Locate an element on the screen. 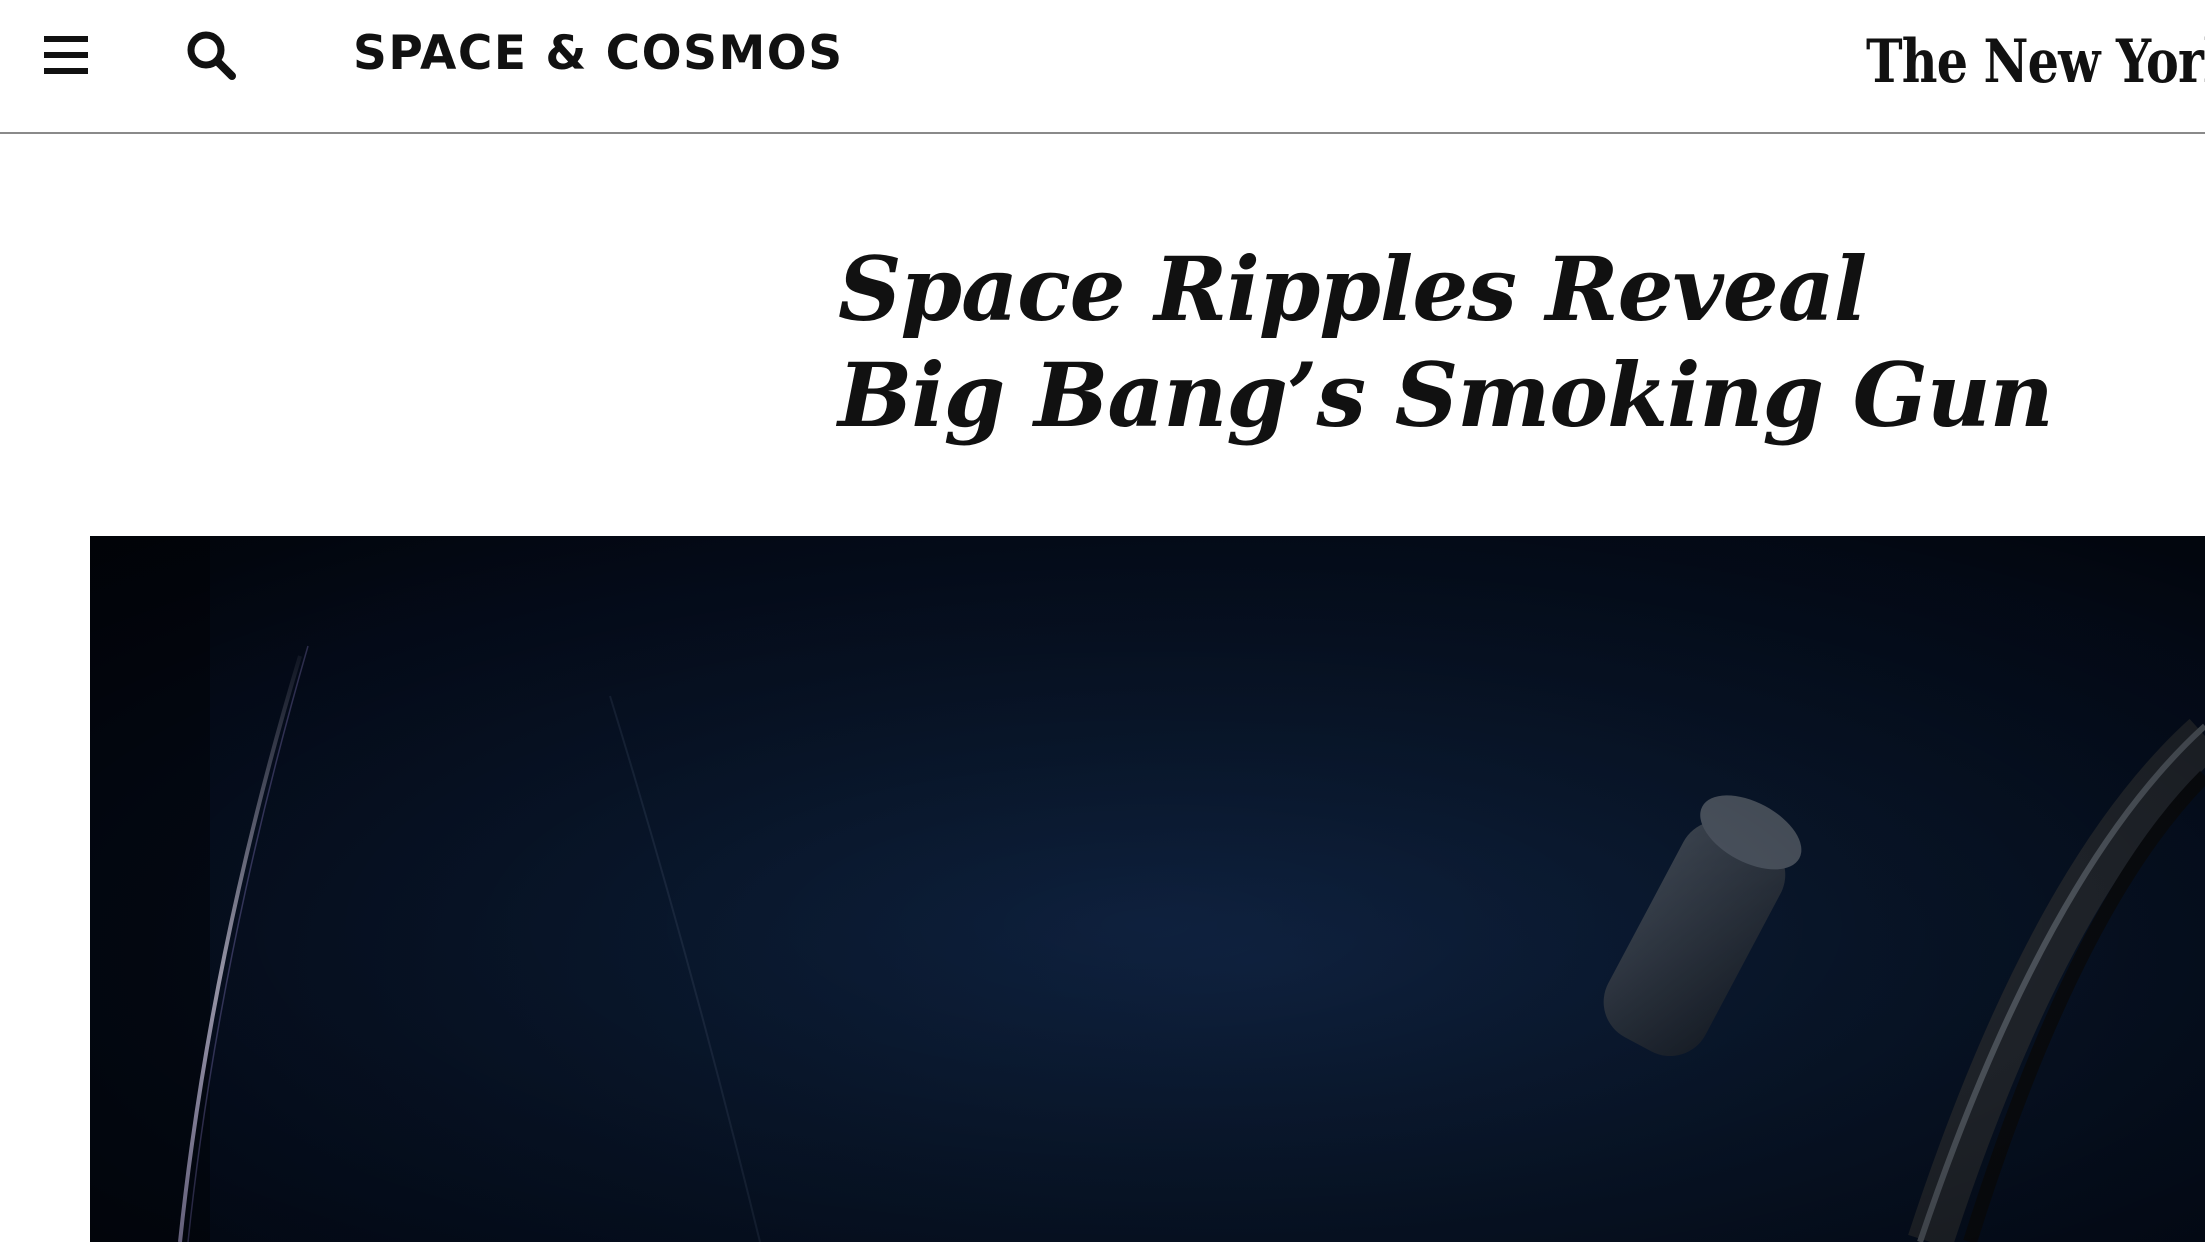  headline-line-2: Big Bang’s Smoking Gun is located at coordinates (1446, 395).